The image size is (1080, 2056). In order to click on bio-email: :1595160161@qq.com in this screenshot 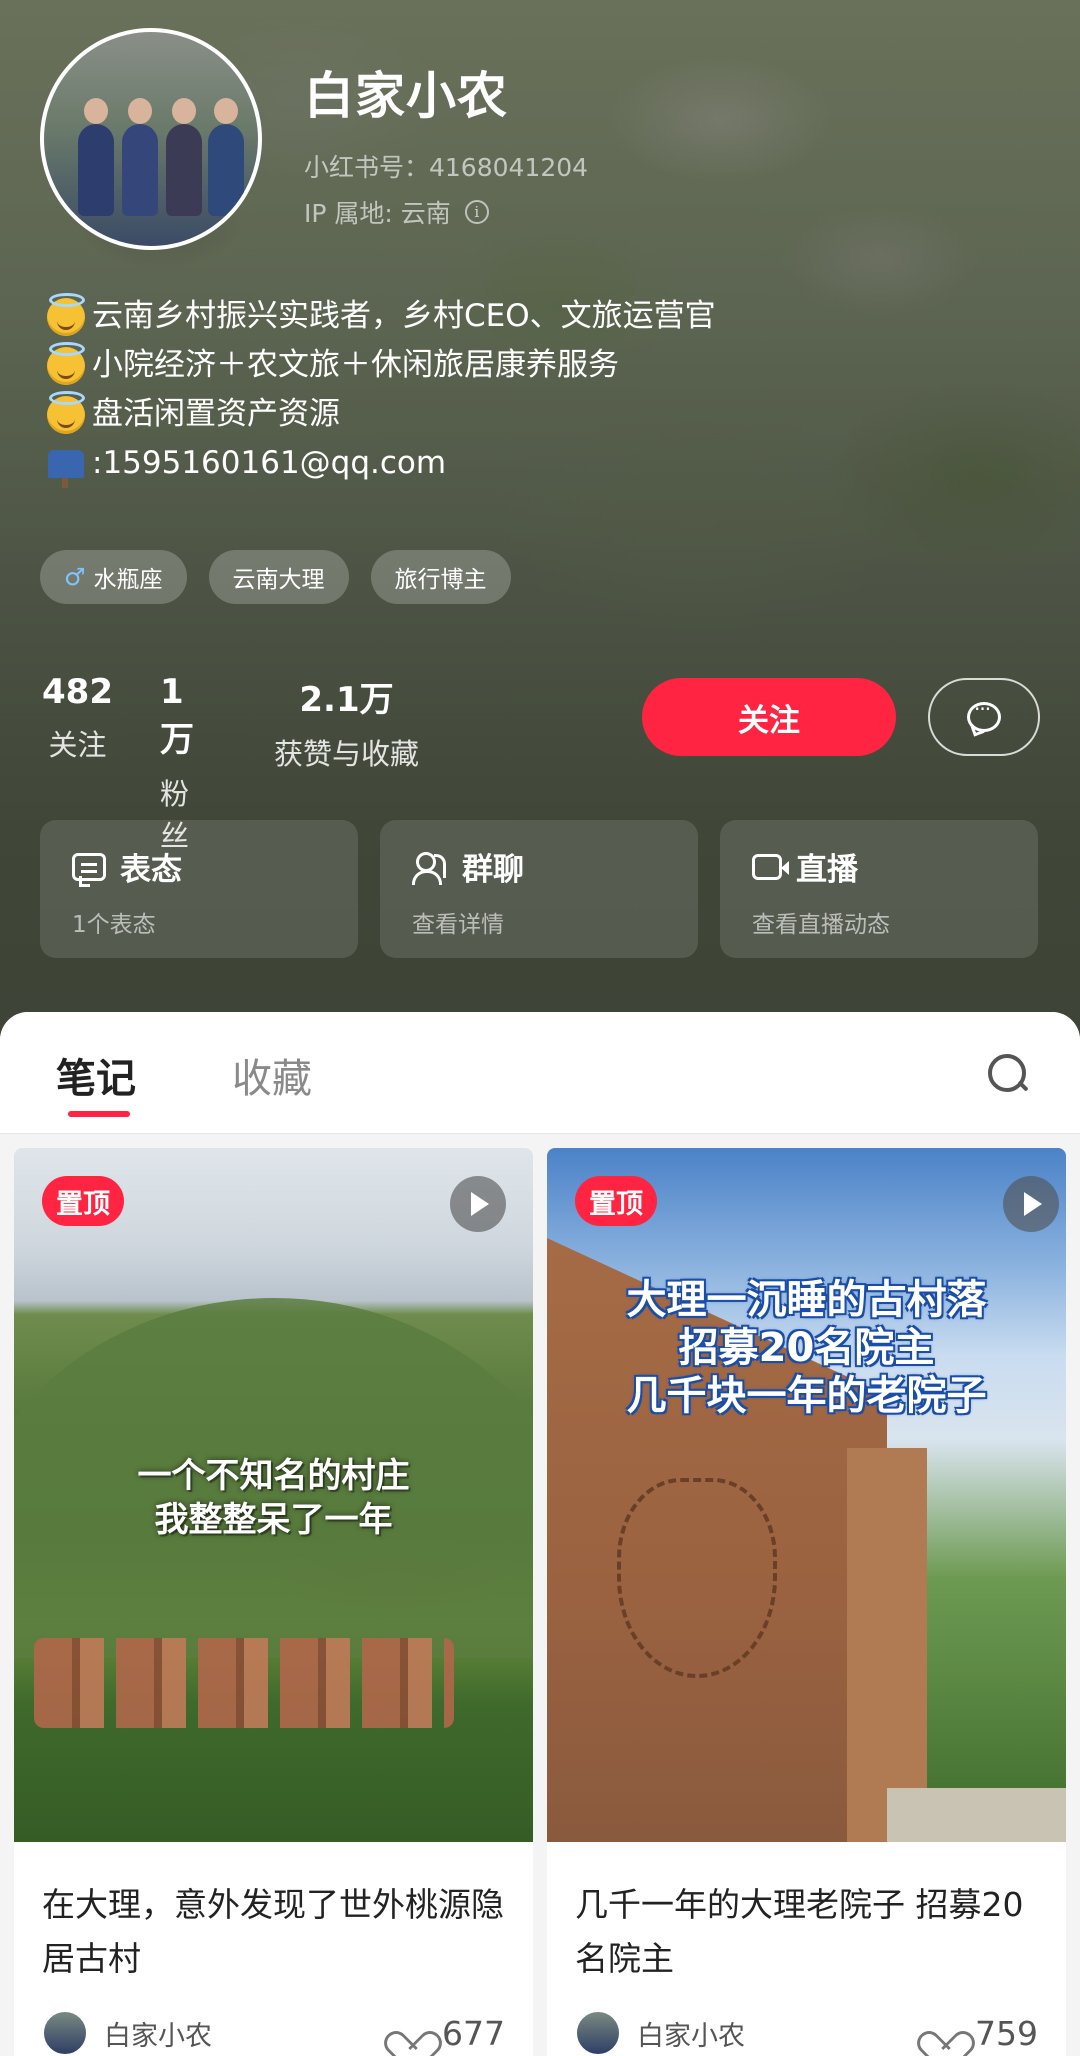, I will do `click(269, 463)`.